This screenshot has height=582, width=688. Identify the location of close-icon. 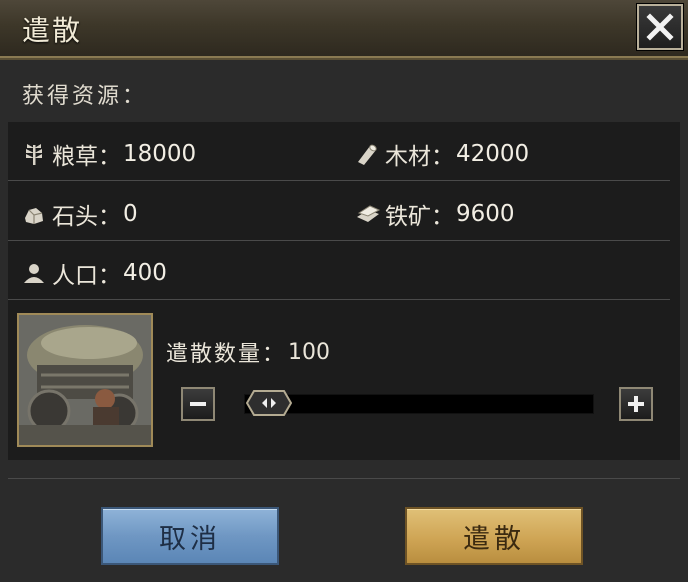
(660, 27).